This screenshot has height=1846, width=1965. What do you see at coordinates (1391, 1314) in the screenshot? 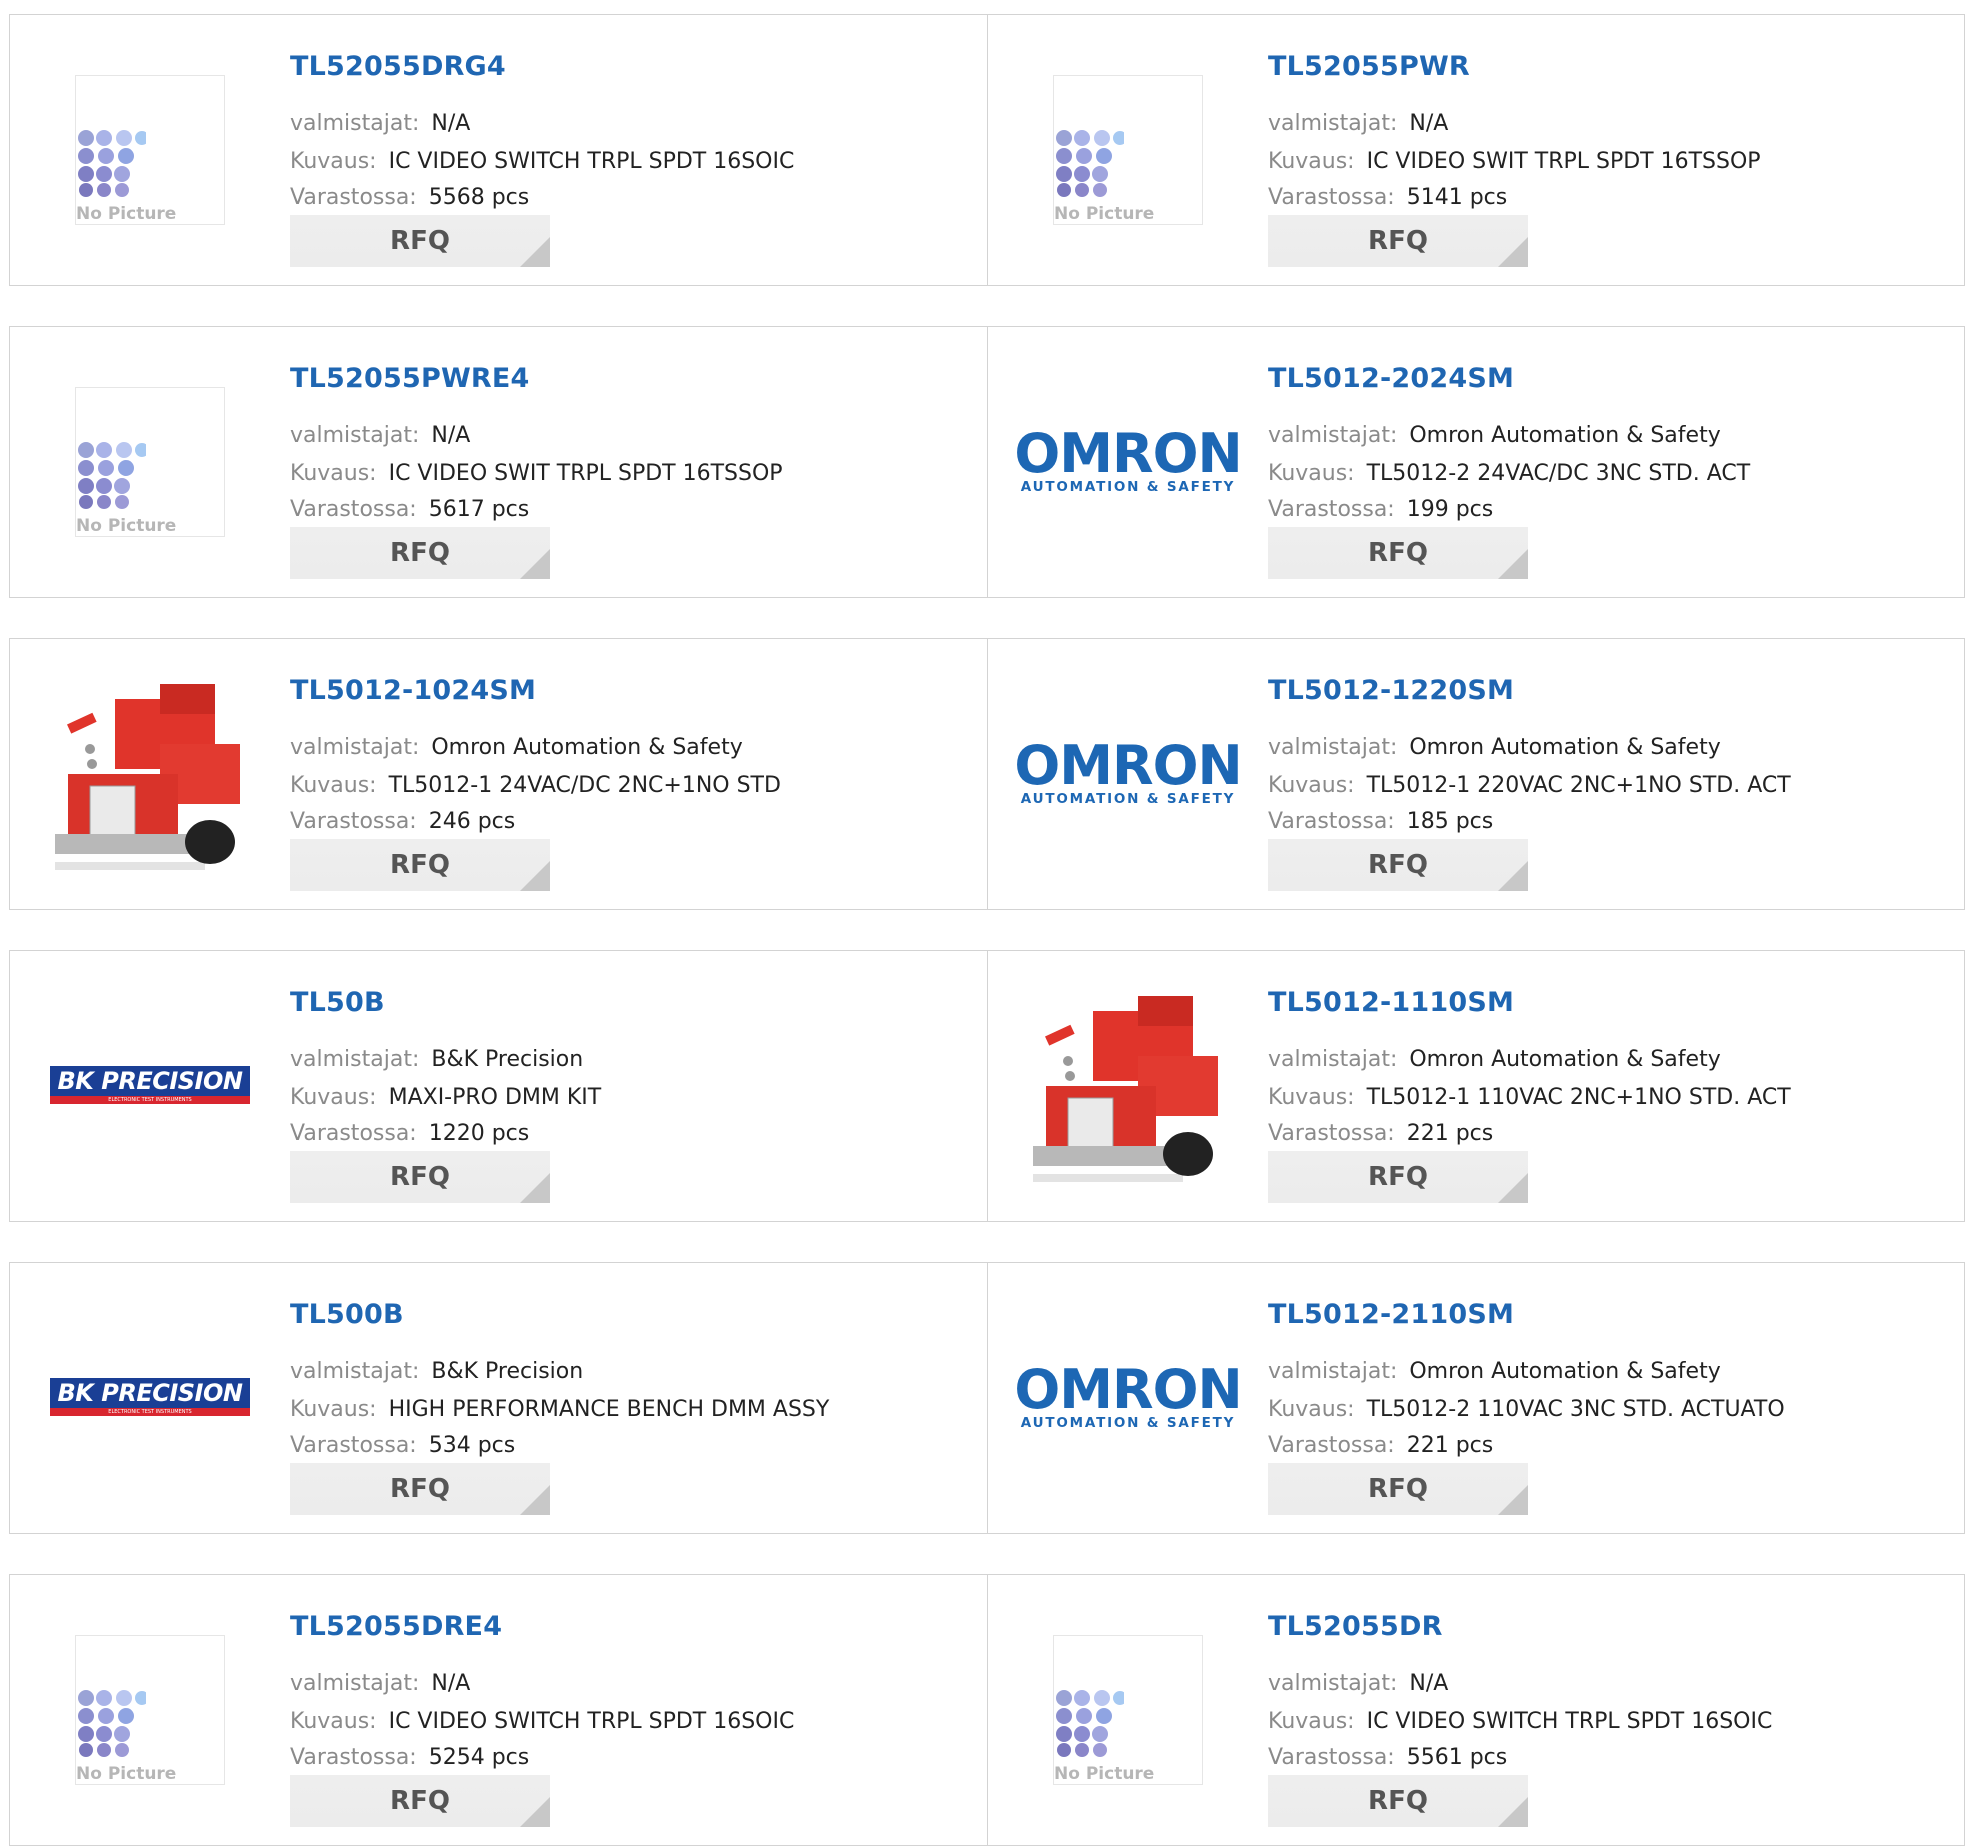
I see `product-part-link: TL5012-2110SM` at bounding box center [1391, 1314].